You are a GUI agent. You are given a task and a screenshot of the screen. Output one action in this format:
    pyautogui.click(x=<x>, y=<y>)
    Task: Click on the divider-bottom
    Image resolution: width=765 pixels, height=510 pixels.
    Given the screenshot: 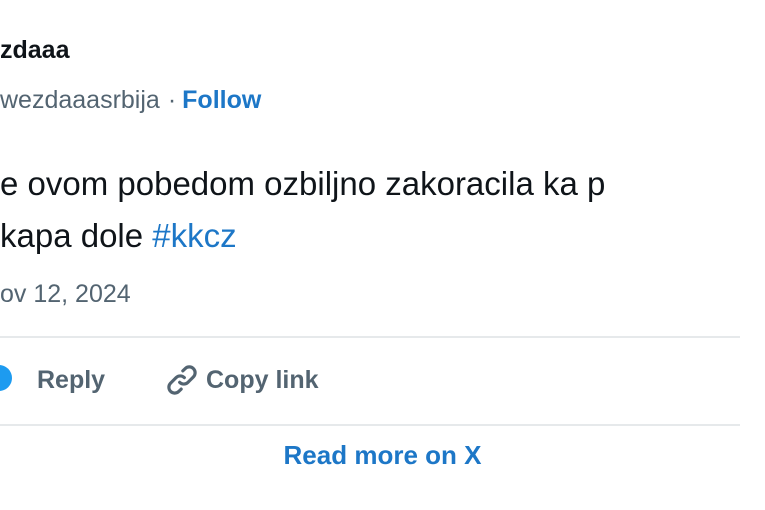 What is the action you would take?
    pyautogui.click(x=370, y=425)
    